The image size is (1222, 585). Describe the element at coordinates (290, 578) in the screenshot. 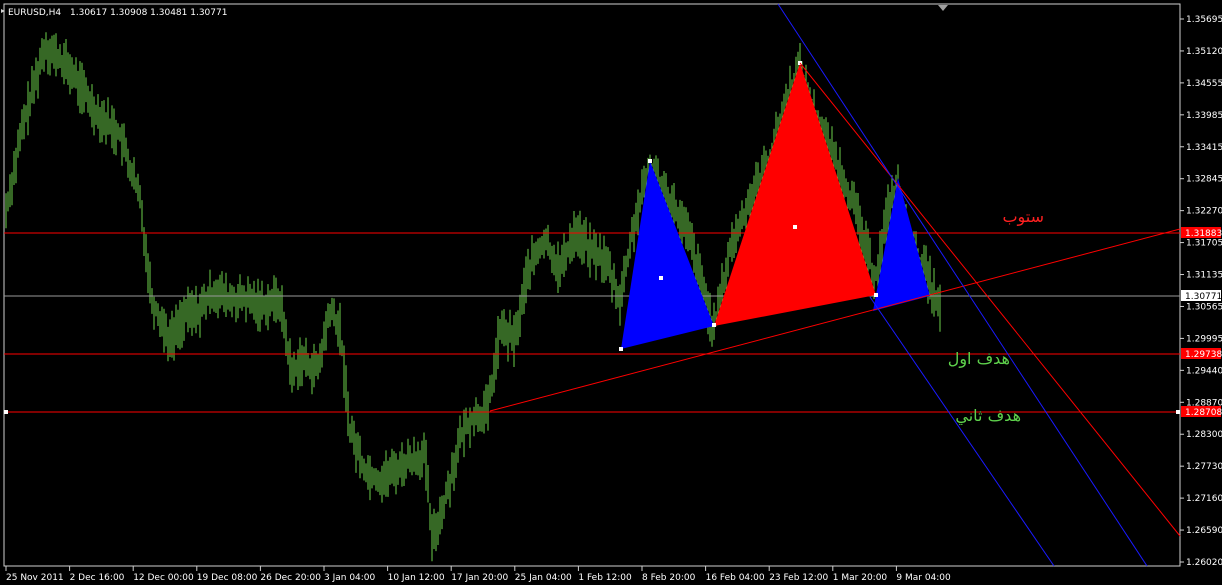

I see `time-axis-label: 26 Dec 20:00` at that location.